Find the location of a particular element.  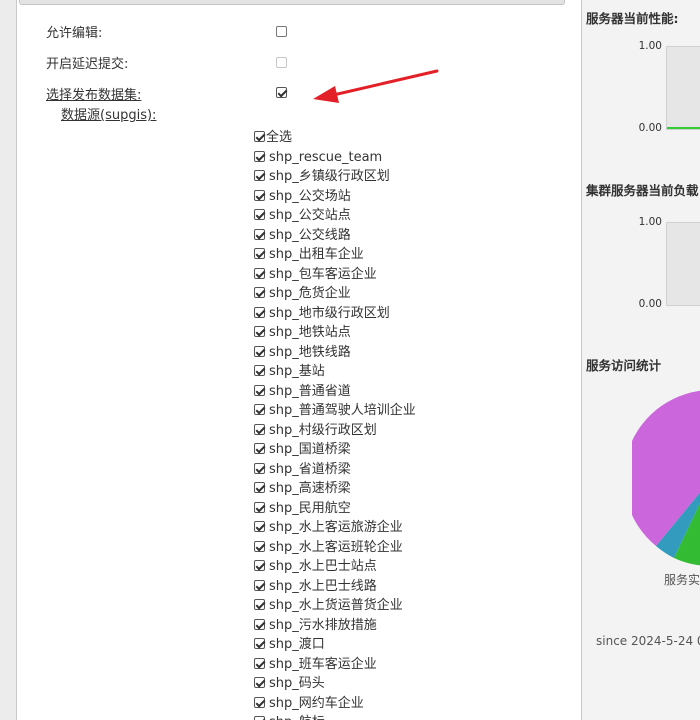

dataset-item: shp_公交站点 is located at coordinates (335, 216).